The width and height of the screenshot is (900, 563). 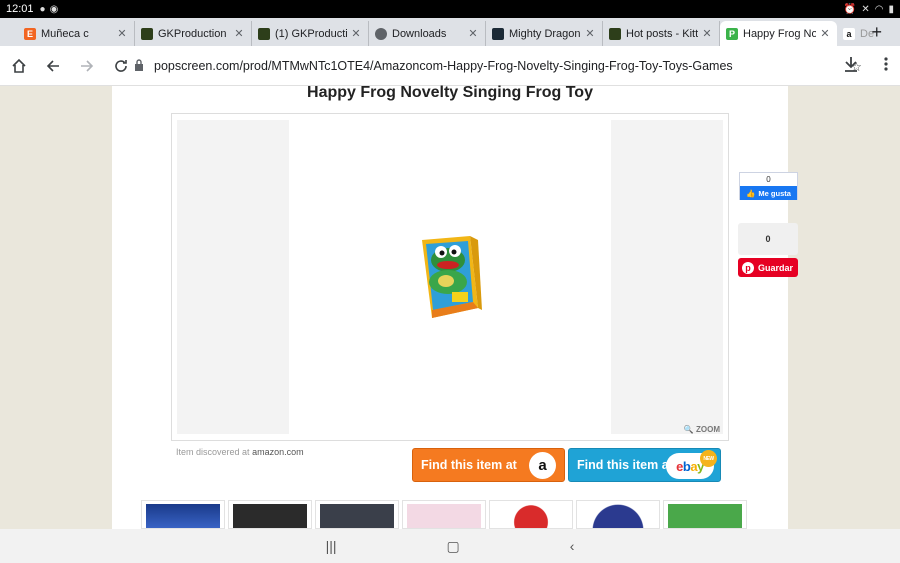 I want to click on pinterest-count: 0, so click(x=768, y=239).